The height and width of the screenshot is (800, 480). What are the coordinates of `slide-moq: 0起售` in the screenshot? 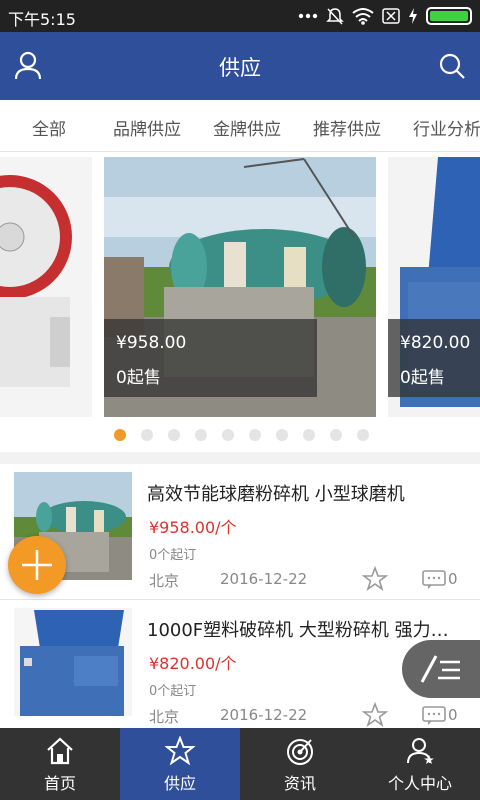 It's located at (138, 378).